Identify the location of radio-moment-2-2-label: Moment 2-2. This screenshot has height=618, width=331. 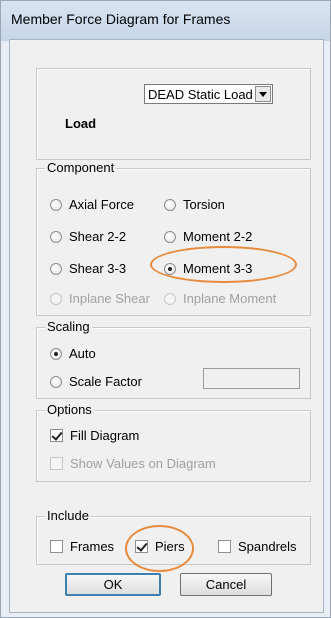
(218, 236).